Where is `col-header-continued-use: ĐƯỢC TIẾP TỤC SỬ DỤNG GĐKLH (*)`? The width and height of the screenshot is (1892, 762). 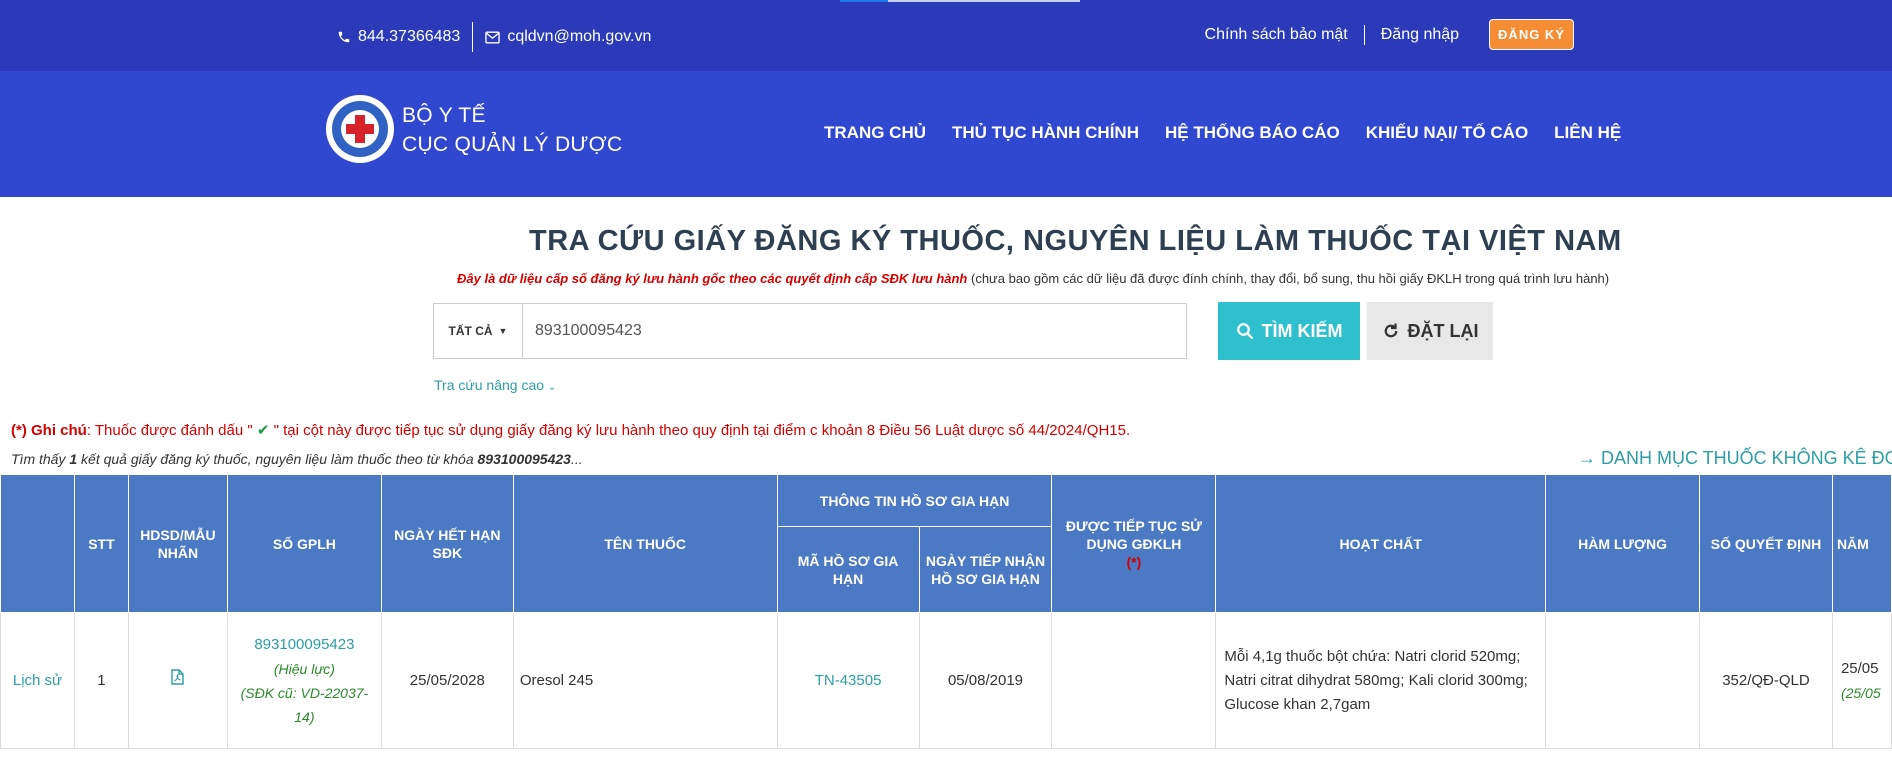
col-header-continued-use: ĐƯỢC TIẾP TỤC SỬ DỤNG GĐKLH (*) is located at coordinates (1134, 543).